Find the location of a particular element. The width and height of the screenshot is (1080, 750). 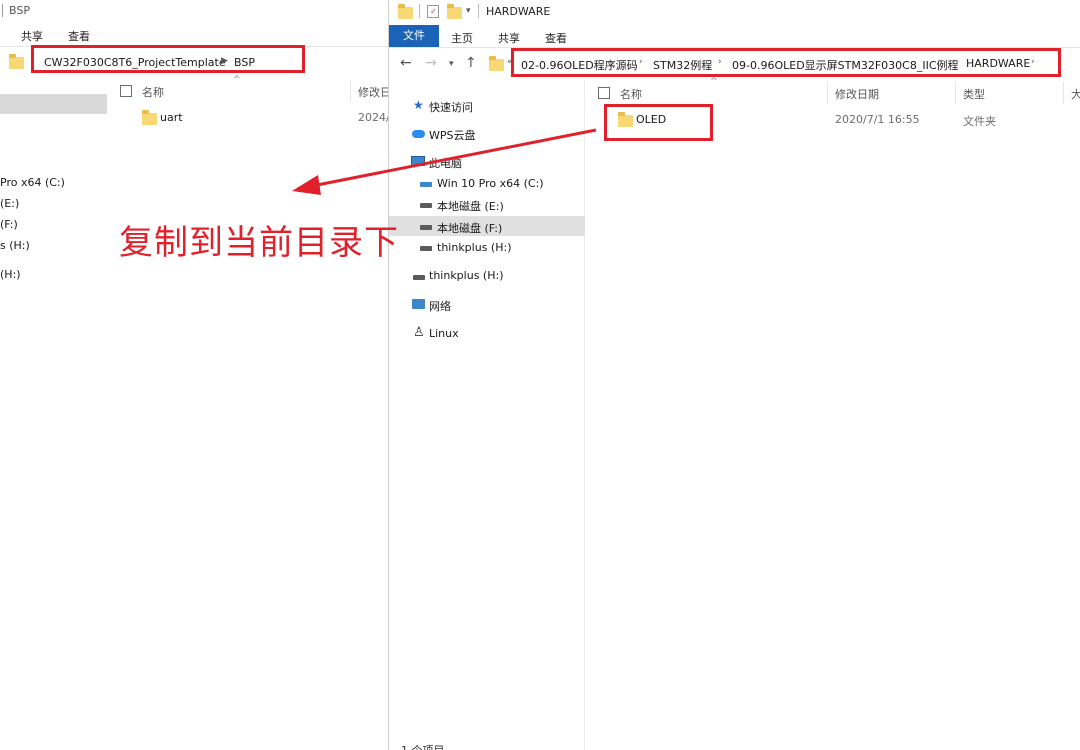

back-arrow-icon: ← is located at coordinates (406, 63).